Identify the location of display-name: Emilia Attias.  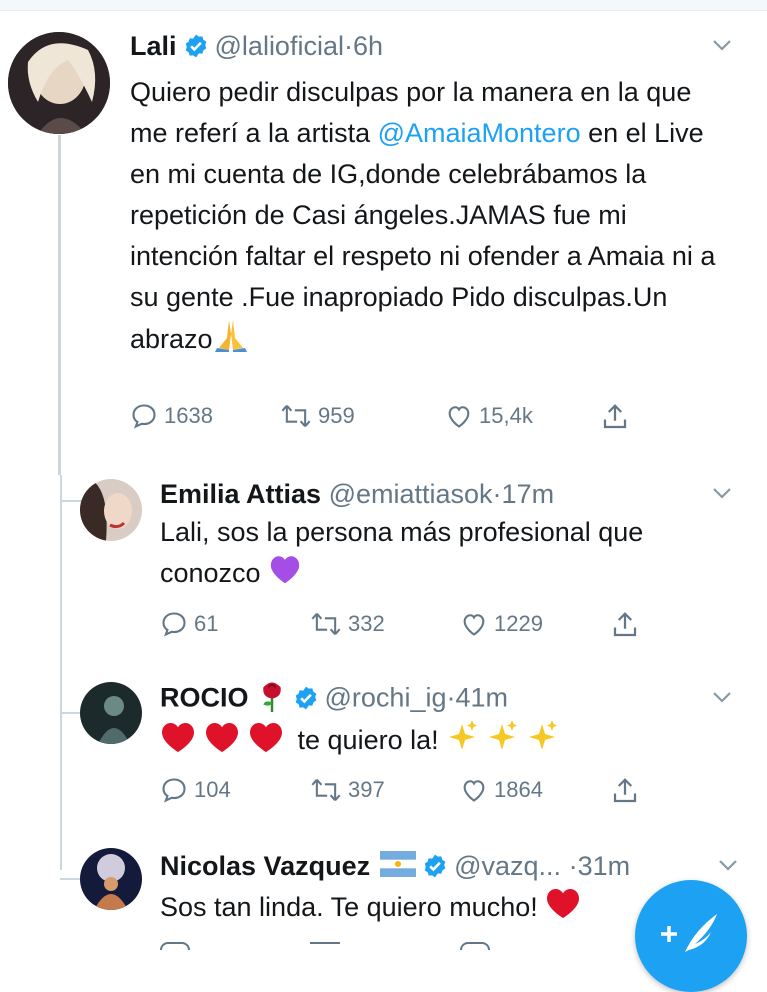
(240, 494).